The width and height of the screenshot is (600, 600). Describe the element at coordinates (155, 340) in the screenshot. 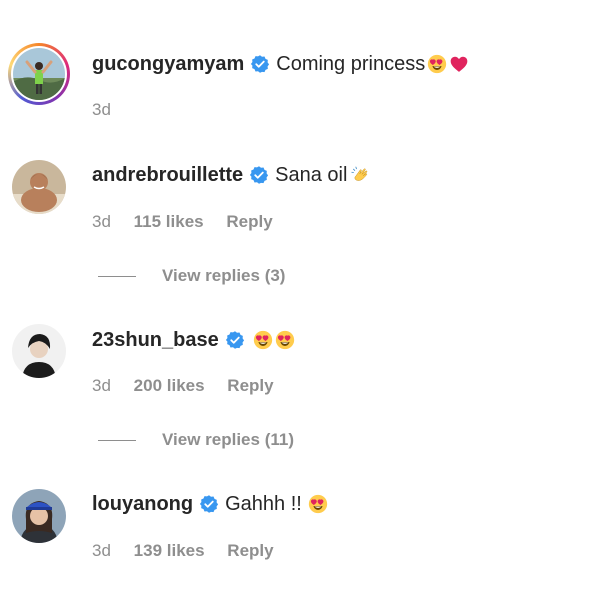

I see `username-link: 23shun_base` at that location.